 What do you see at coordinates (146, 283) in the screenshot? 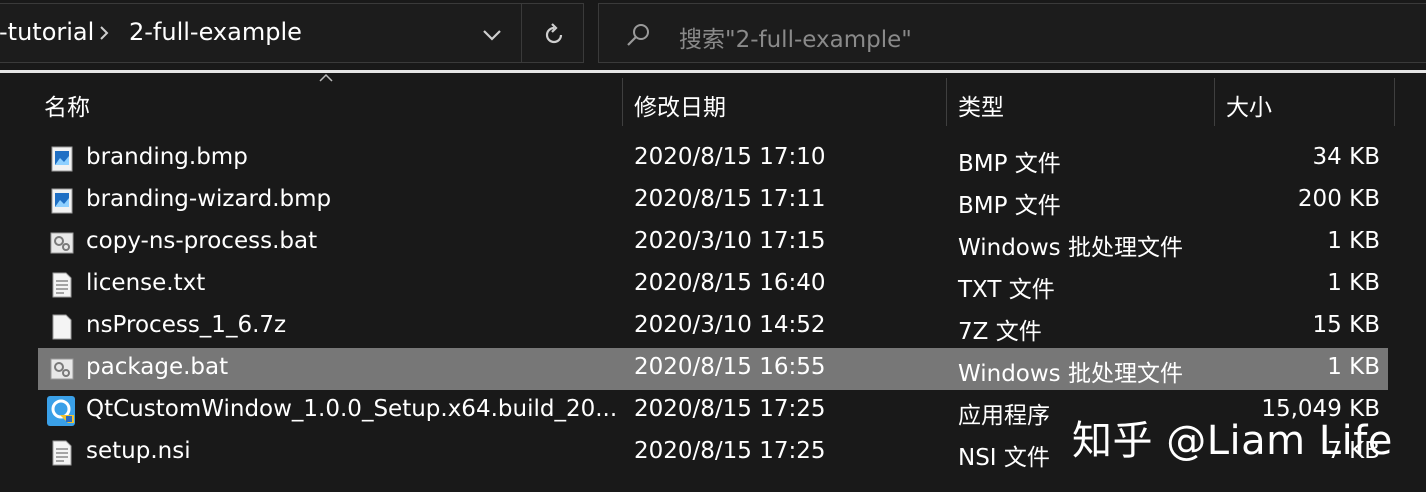
I see `file-name: license.txt` at bounding box center [146, 283].